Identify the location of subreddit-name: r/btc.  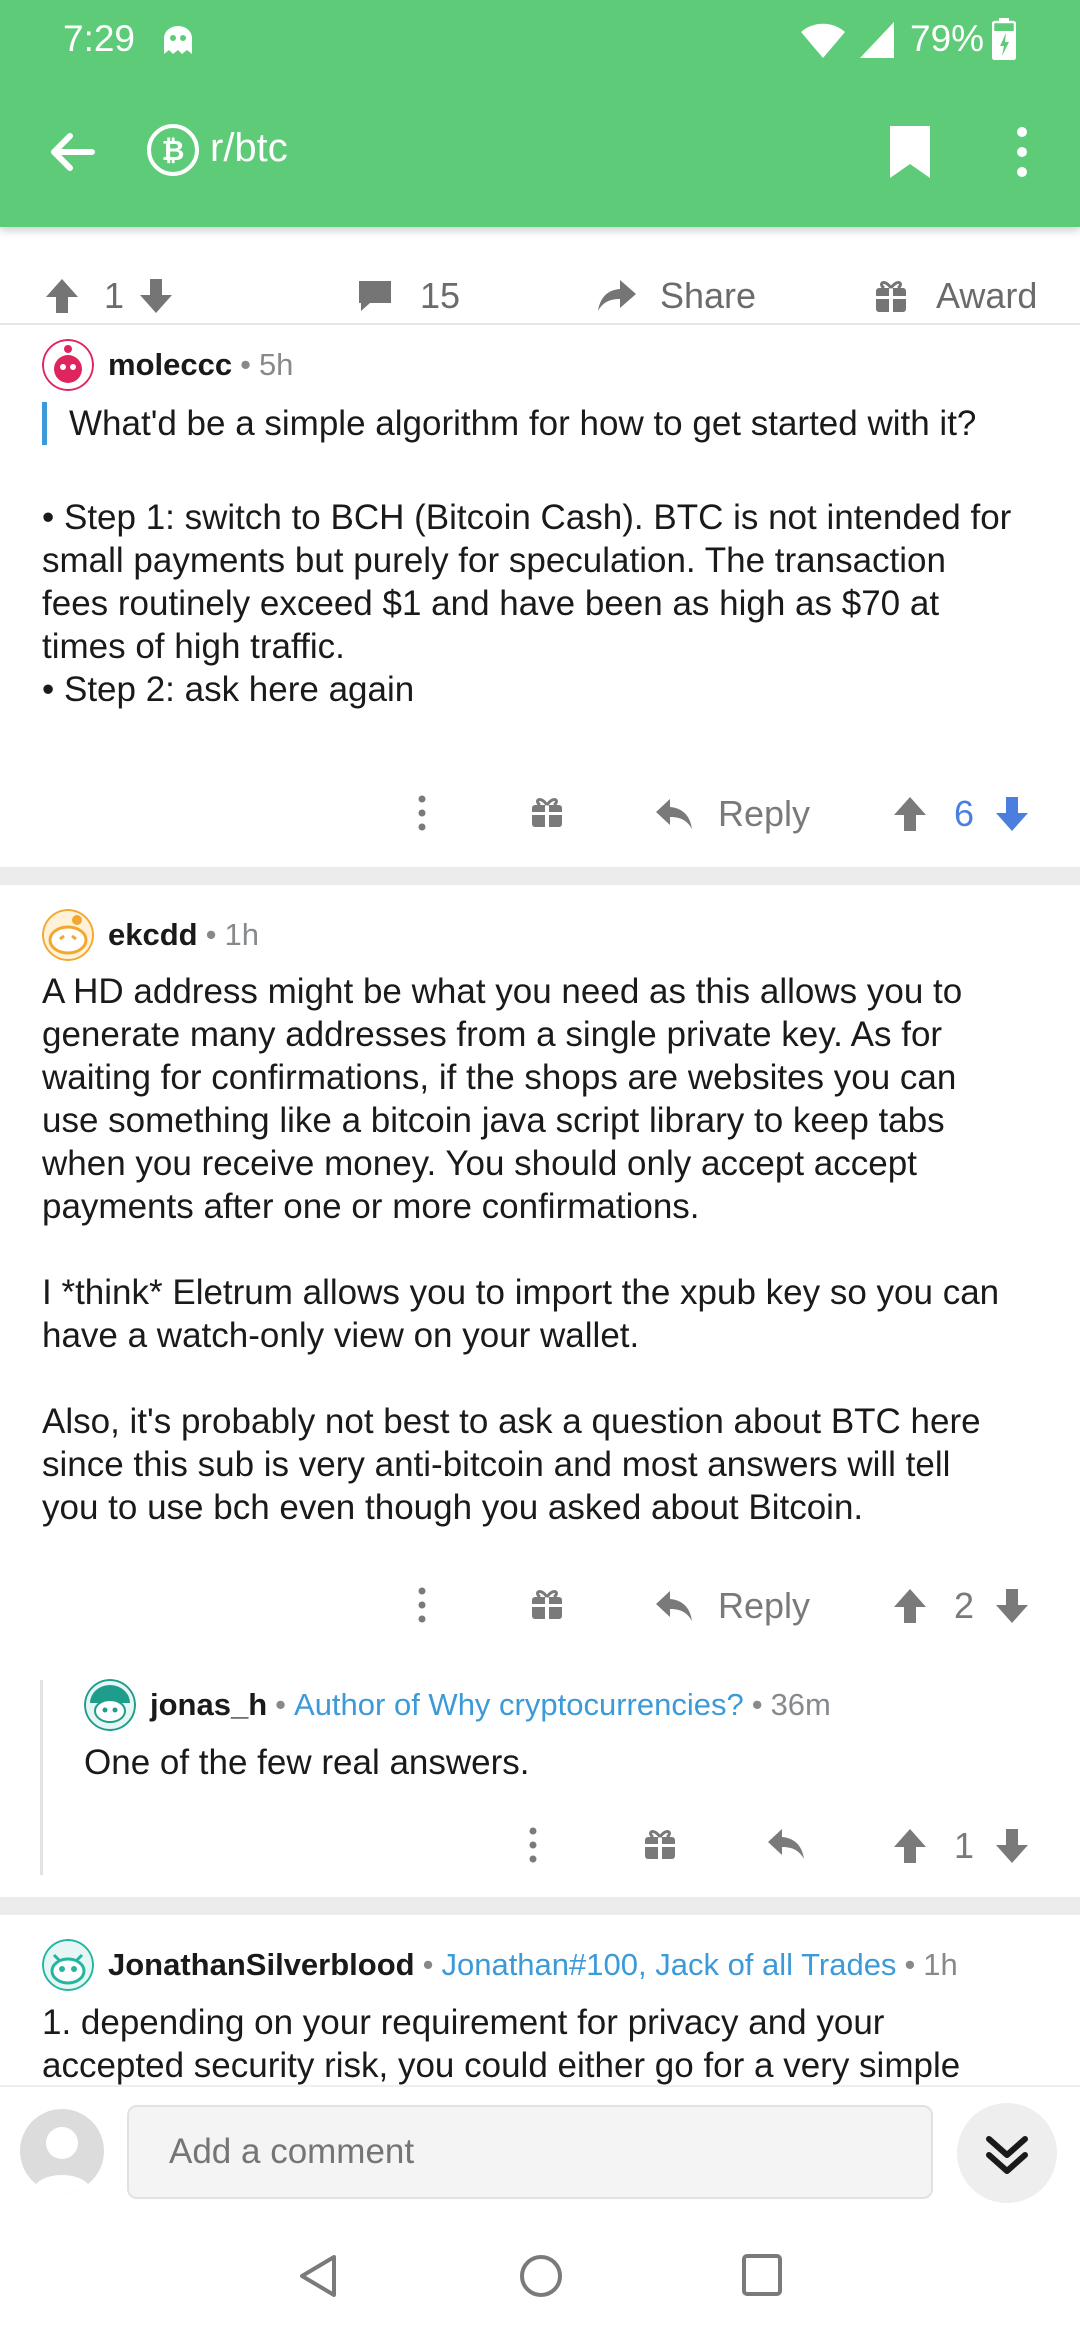
(249, 148).